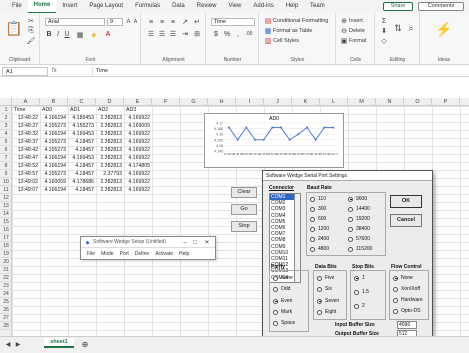 Image resolution: width=469 pixels, height=353 pixels. Describe the element at coordinates (362, 102) in the screenshot. I see `column-header: M` at that location.